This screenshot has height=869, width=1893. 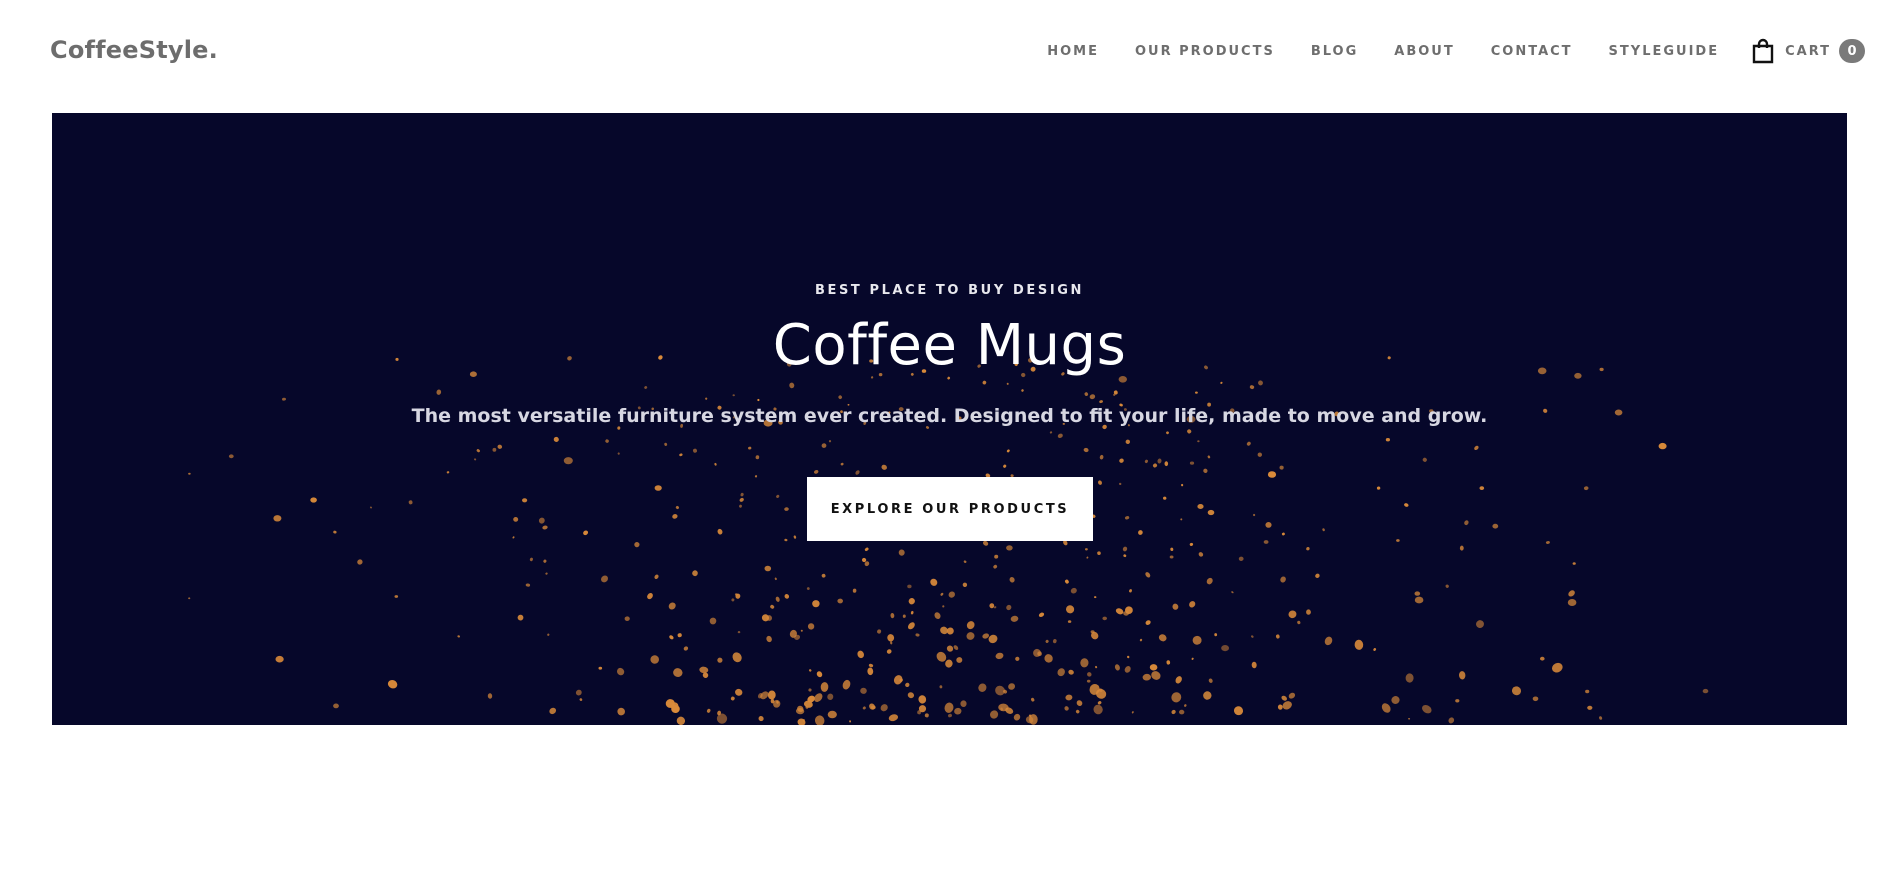 I want to click on hero-title: Coffee Mugs, so click(x=949, y=345).